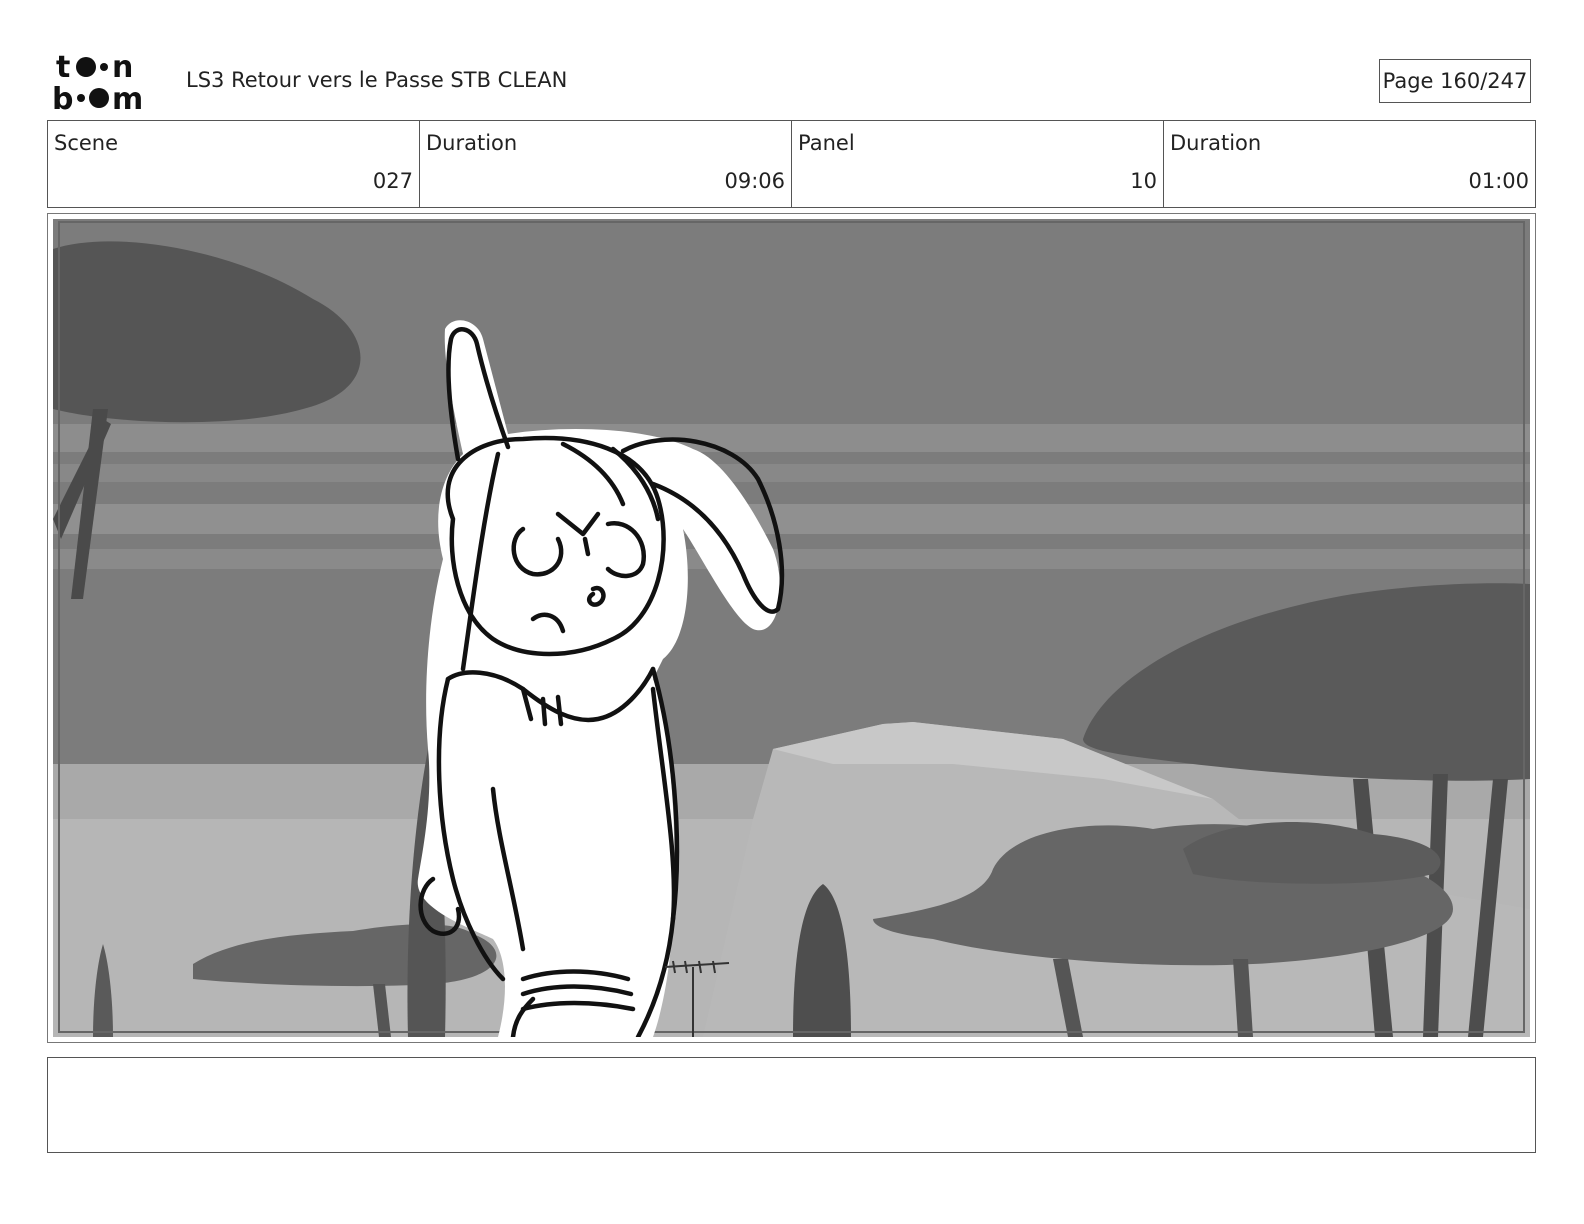 The image size is (1584, 1224). Describe the element at coordinates (754, 181) in the screenshot. I see `scene-duration-value: 09:06` at that location.